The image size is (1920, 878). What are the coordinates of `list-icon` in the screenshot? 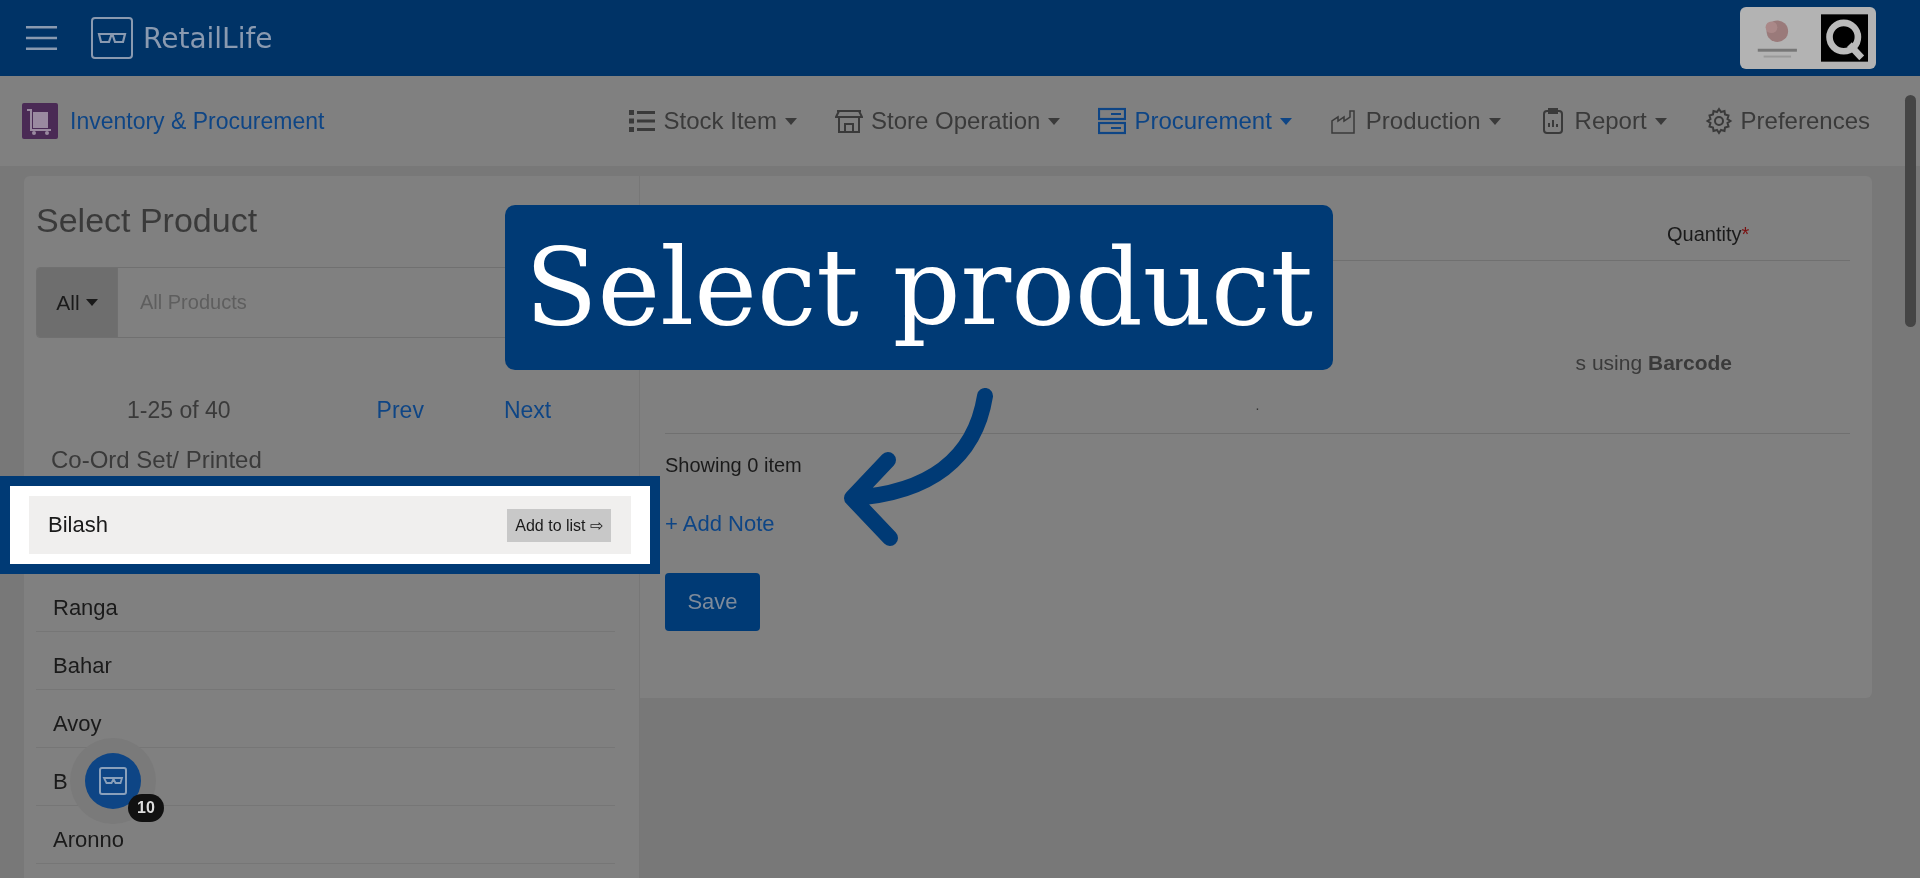 It's located at (641, 121).